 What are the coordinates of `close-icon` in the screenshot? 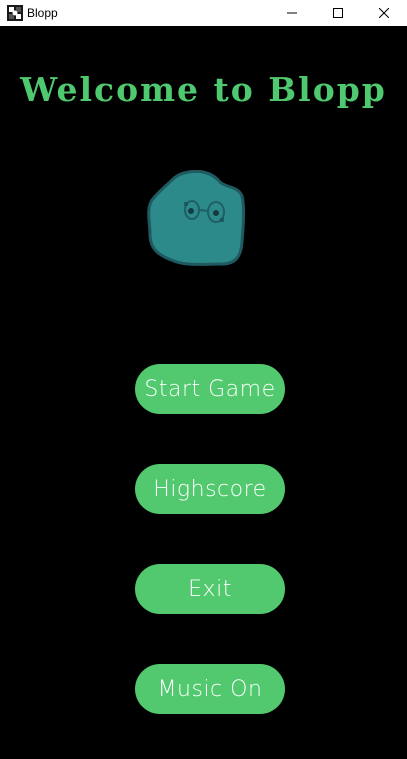 It's located at (384, 13).